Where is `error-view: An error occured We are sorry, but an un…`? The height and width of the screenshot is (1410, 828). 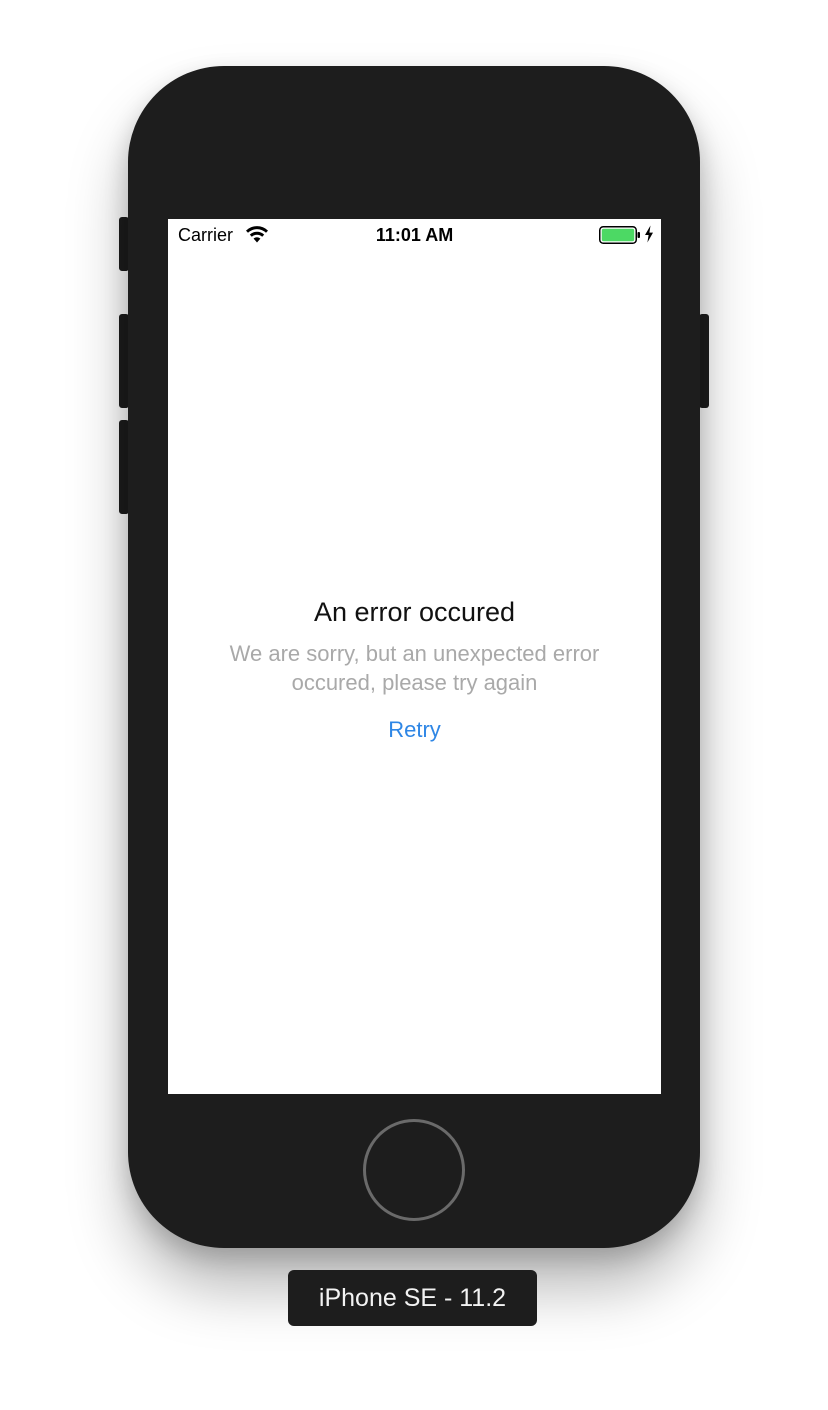 error-view: An error occured We are sorry, but an un… is located at coordinates (414, 670).